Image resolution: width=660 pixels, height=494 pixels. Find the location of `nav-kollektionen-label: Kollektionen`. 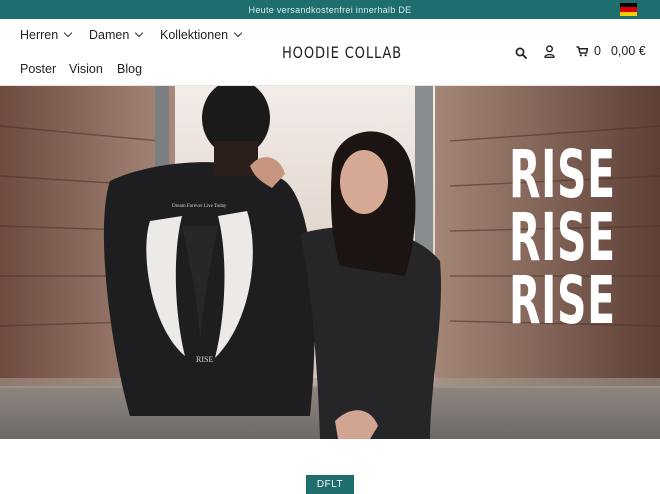

nav-kollektionen-label: Kollektionen is located at coordinates (194, 35).